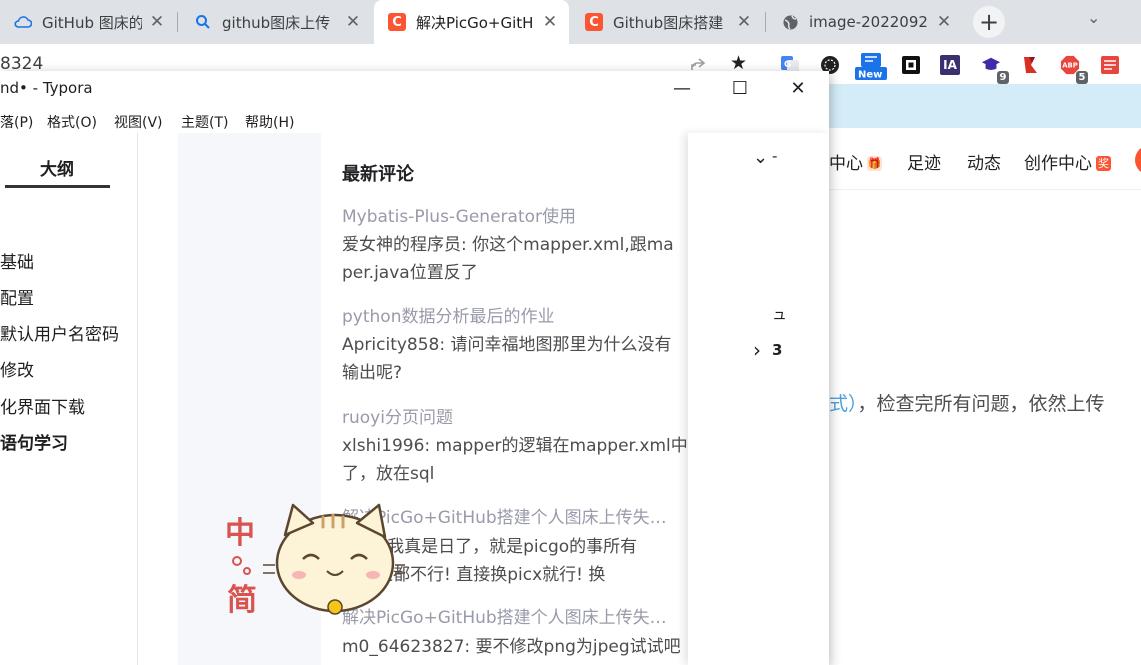 The width and height of the screenshot is (1141, 665). I want to click on panel-text-fragment: ュ, so click(780, 314).